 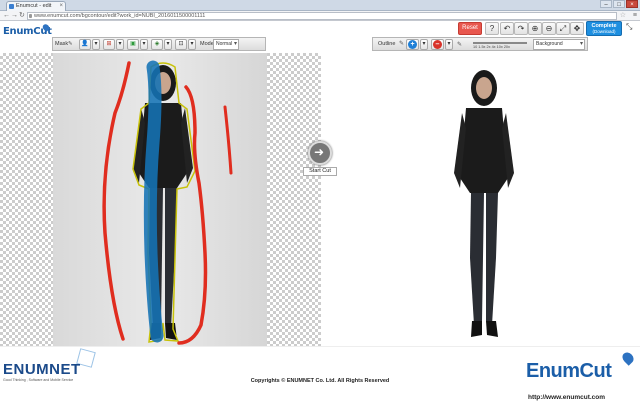 I want to click on brush-size-dropdown-icon: ▾, so click(x=192, y=44).